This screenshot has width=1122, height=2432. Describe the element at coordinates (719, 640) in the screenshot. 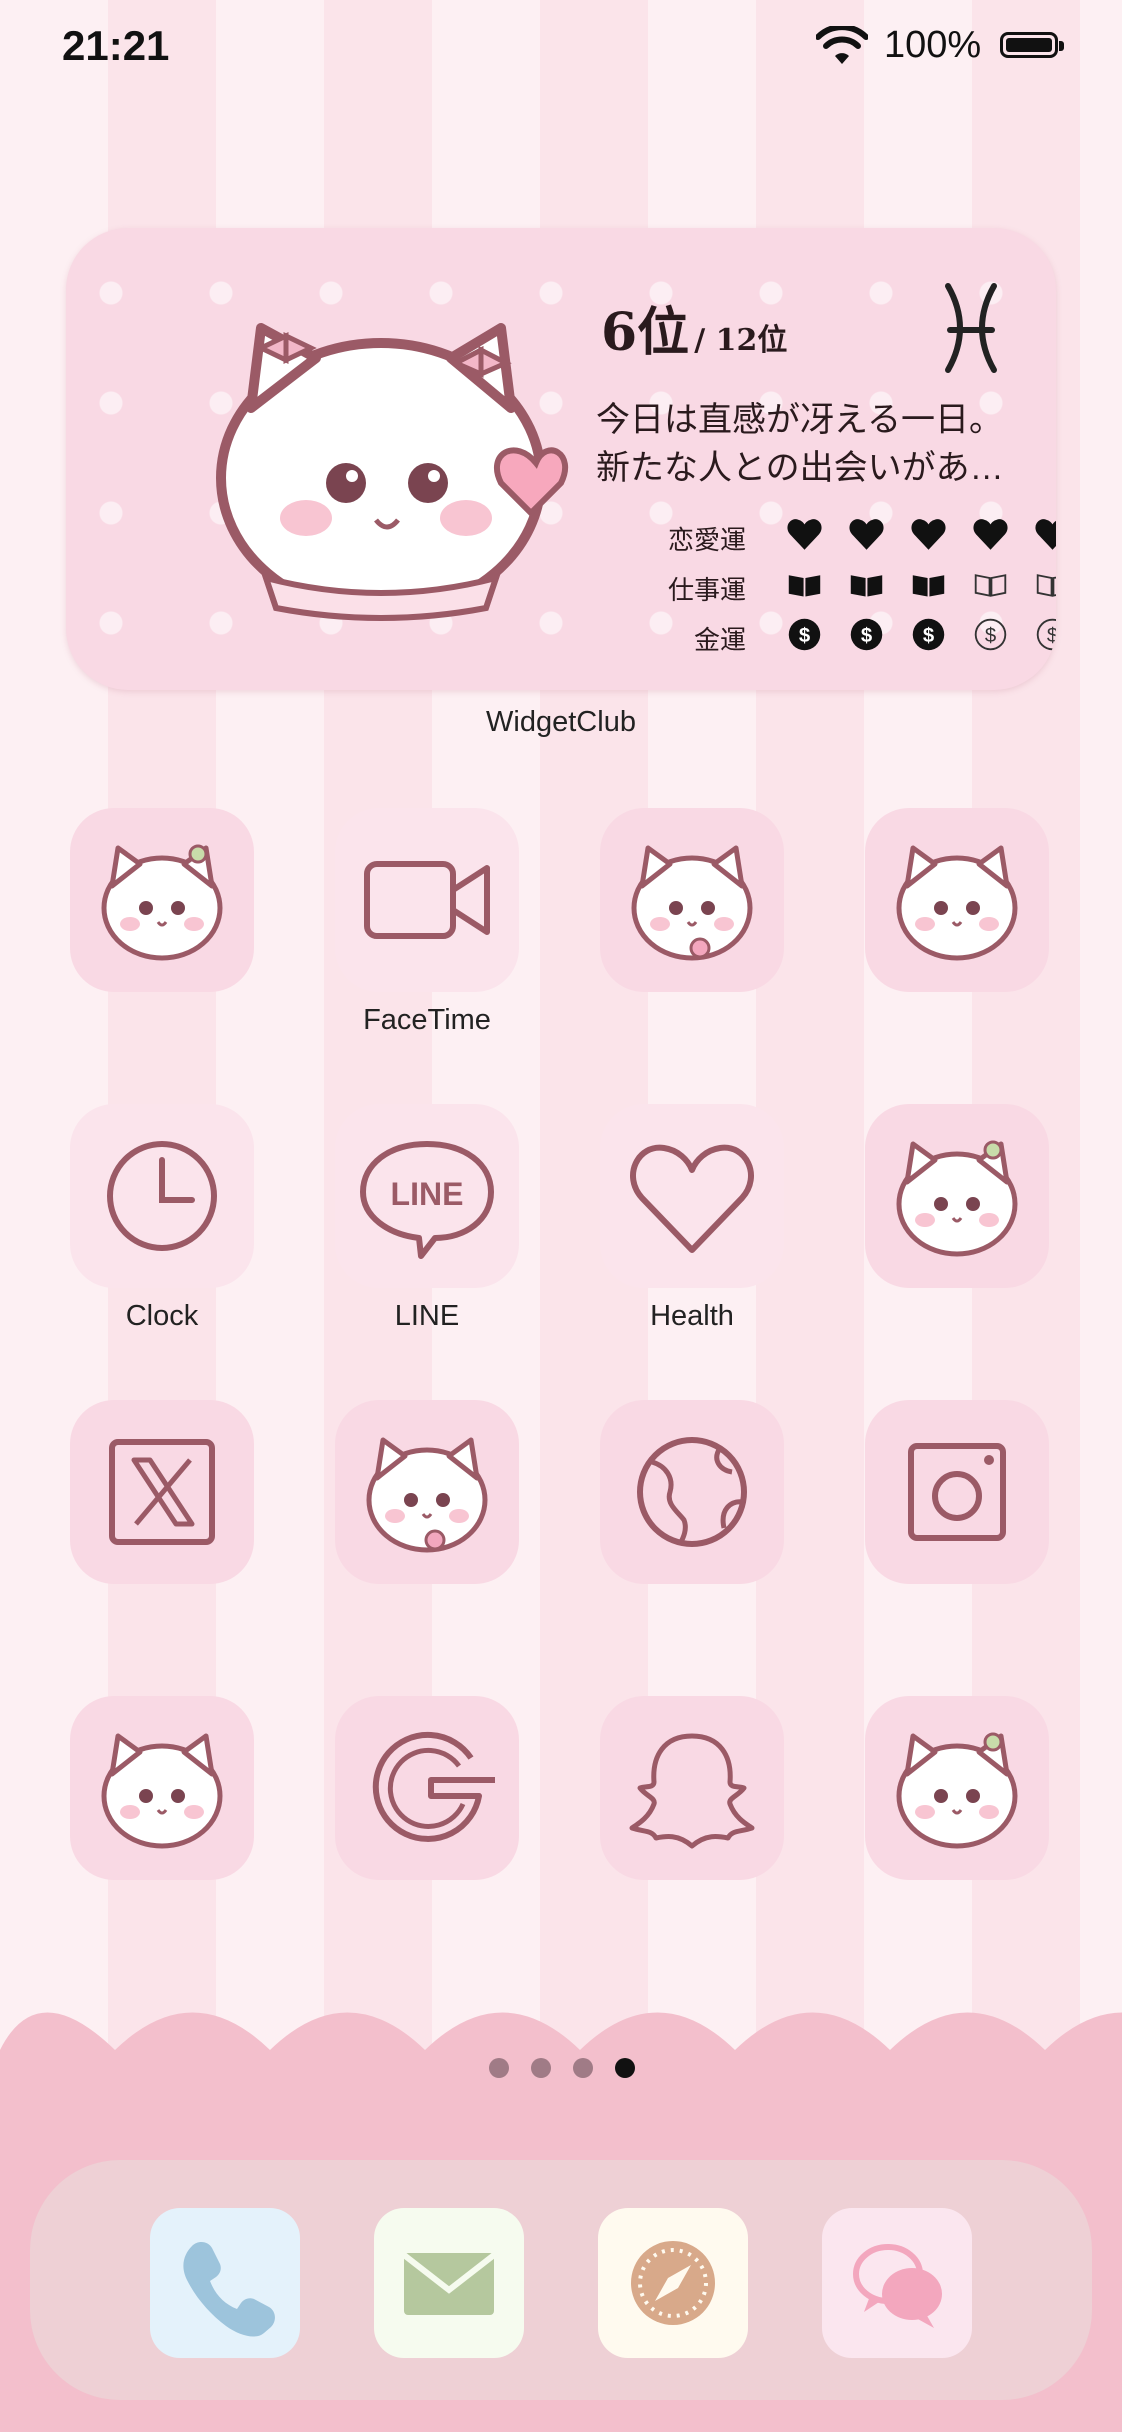

I see `rating-label: 金運` at that location.